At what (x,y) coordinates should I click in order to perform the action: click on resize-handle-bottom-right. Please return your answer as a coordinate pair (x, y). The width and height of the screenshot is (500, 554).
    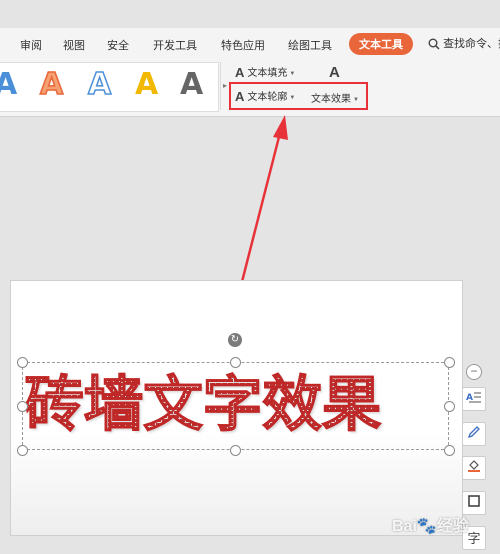
    Looking at the image, I should click on (449, 450).